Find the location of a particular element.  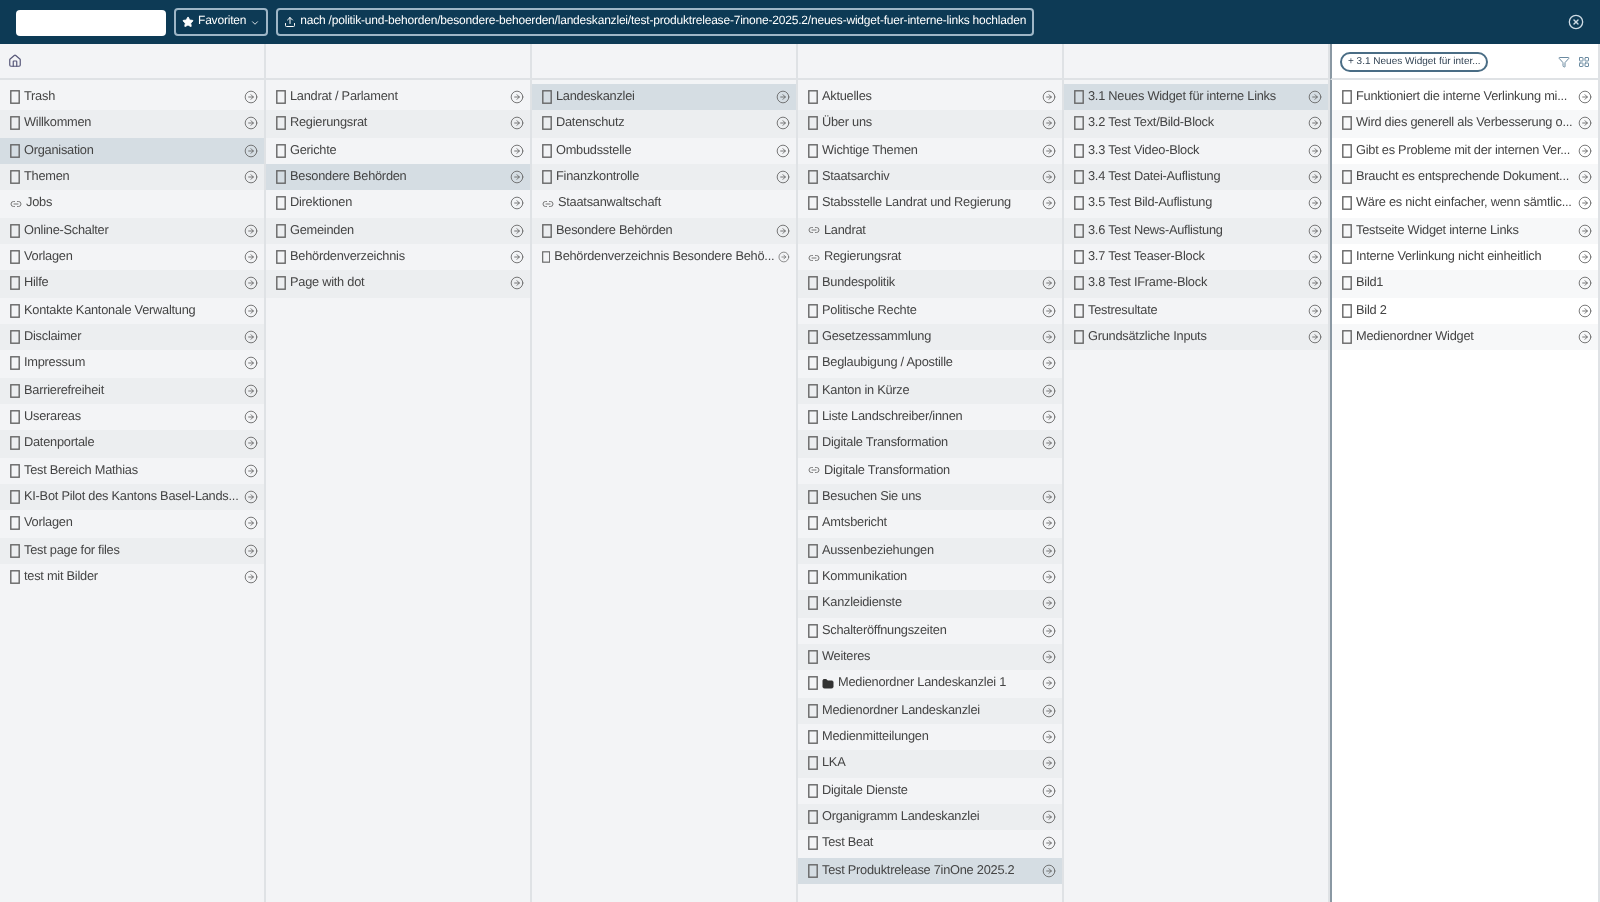

grid-icon is located at coordinates (1584, 61).